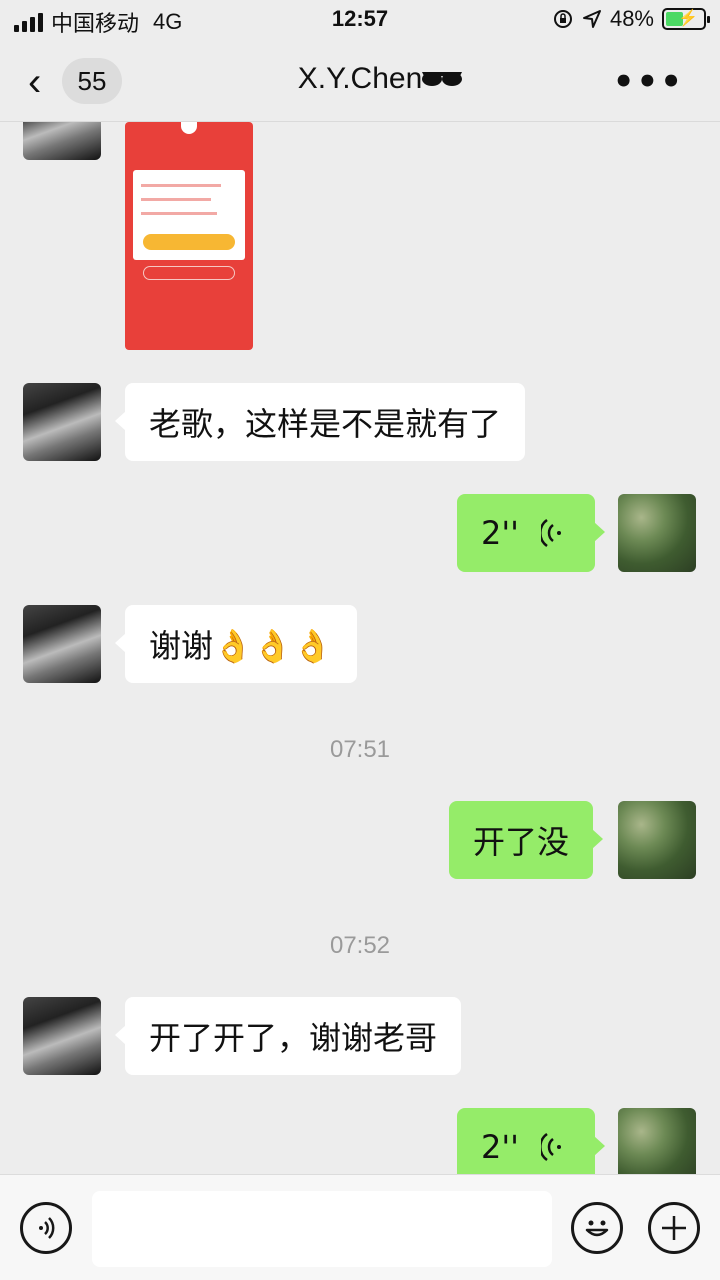 The image size is (720, 1280). Describe the element at coordinates (648, 82) in the screenshot. I see `more-dots-icon: •••` at that location.